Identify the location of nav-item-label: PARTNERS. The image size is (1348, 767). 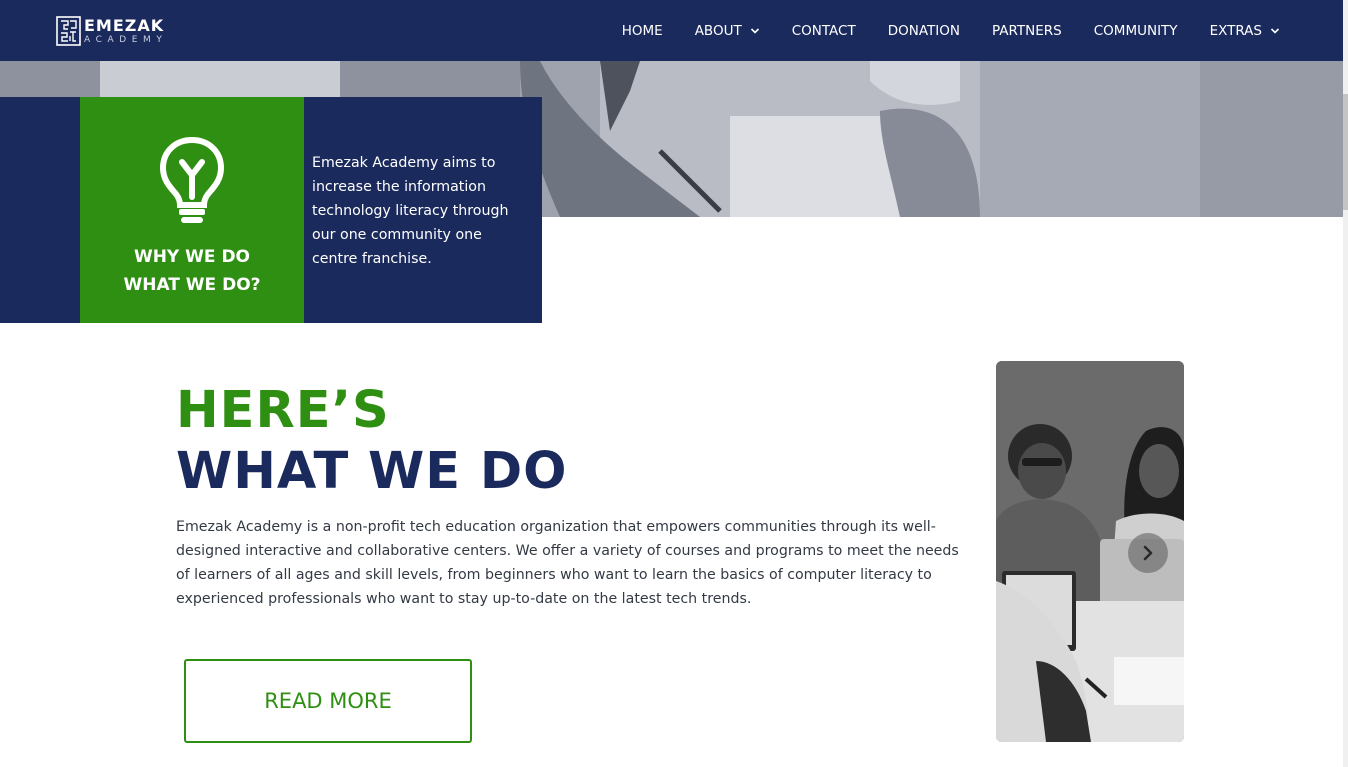
(1027, 30).